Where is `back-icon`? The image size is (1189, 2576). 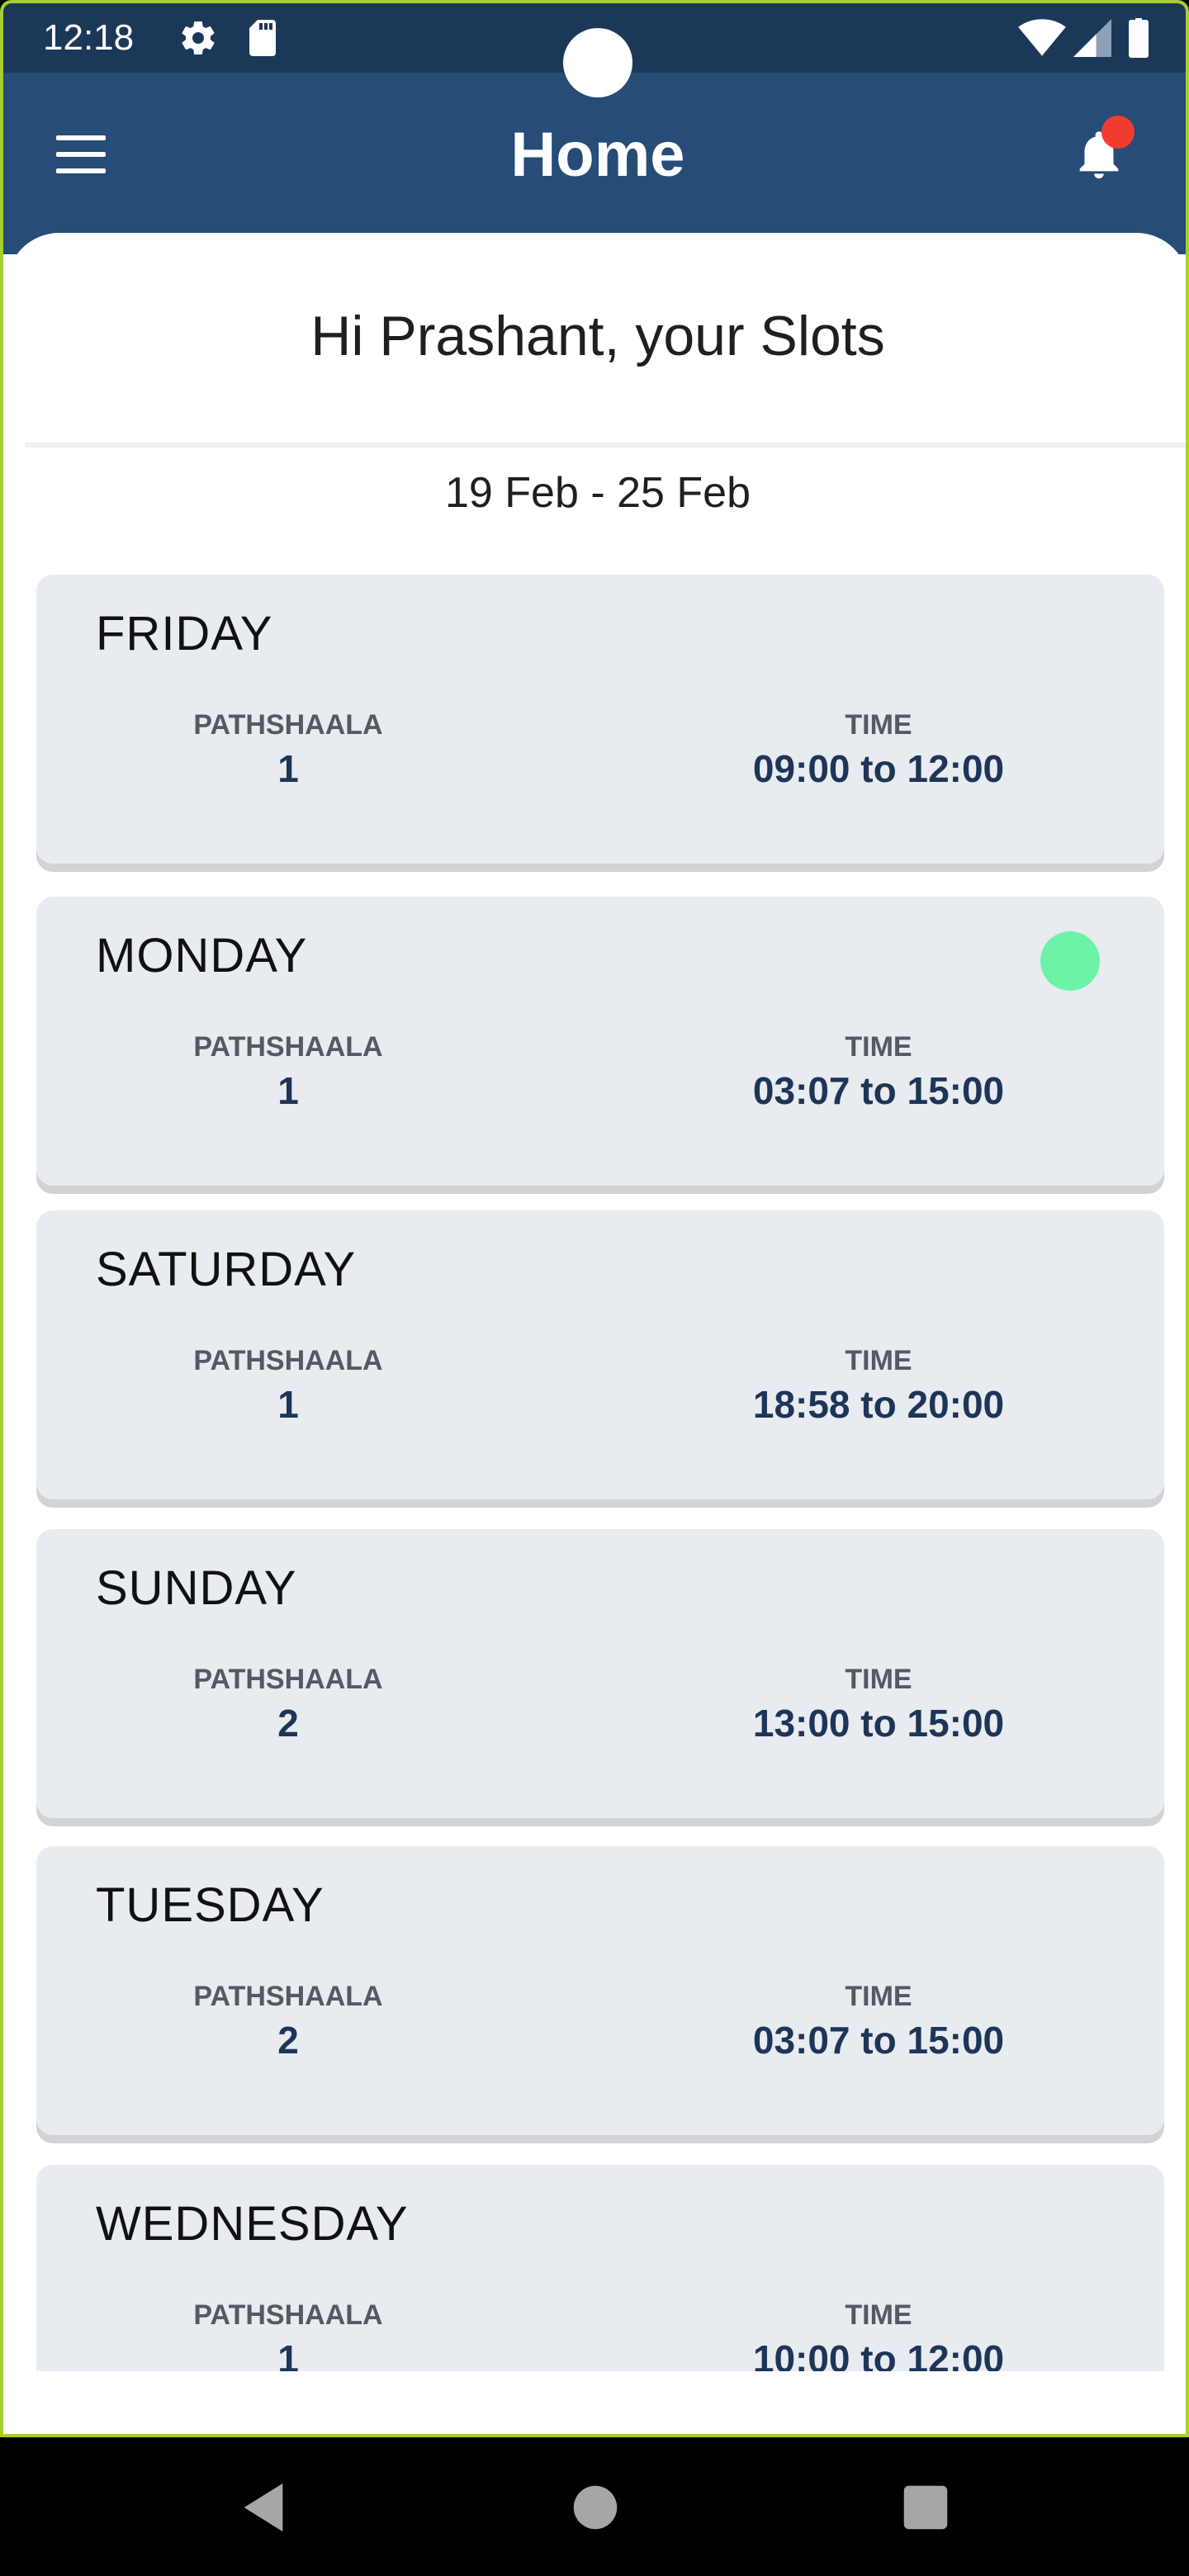
back-icon is located at coordinates (263, 2507).